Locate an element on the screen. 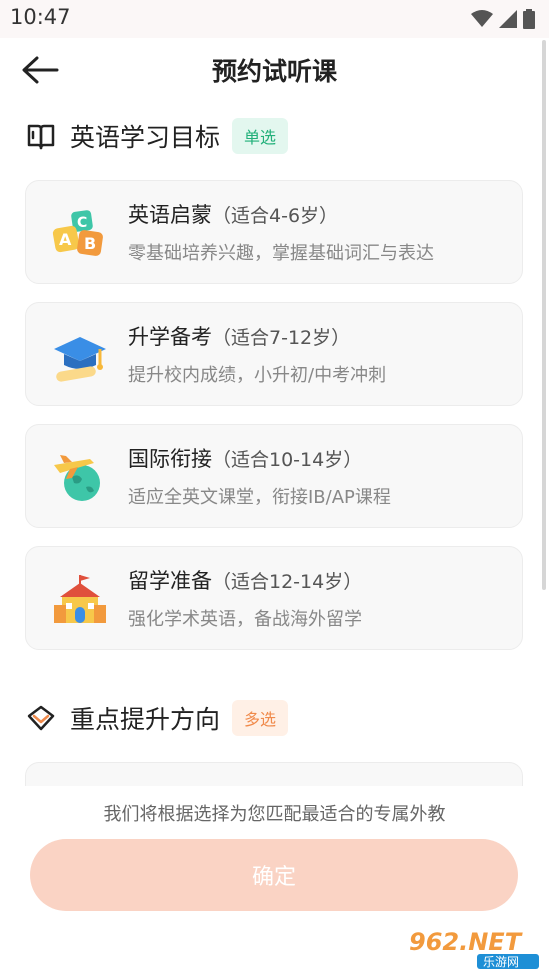  card-title: 国际衔接（适合10-14岁） is located at coordinates (245, 458).